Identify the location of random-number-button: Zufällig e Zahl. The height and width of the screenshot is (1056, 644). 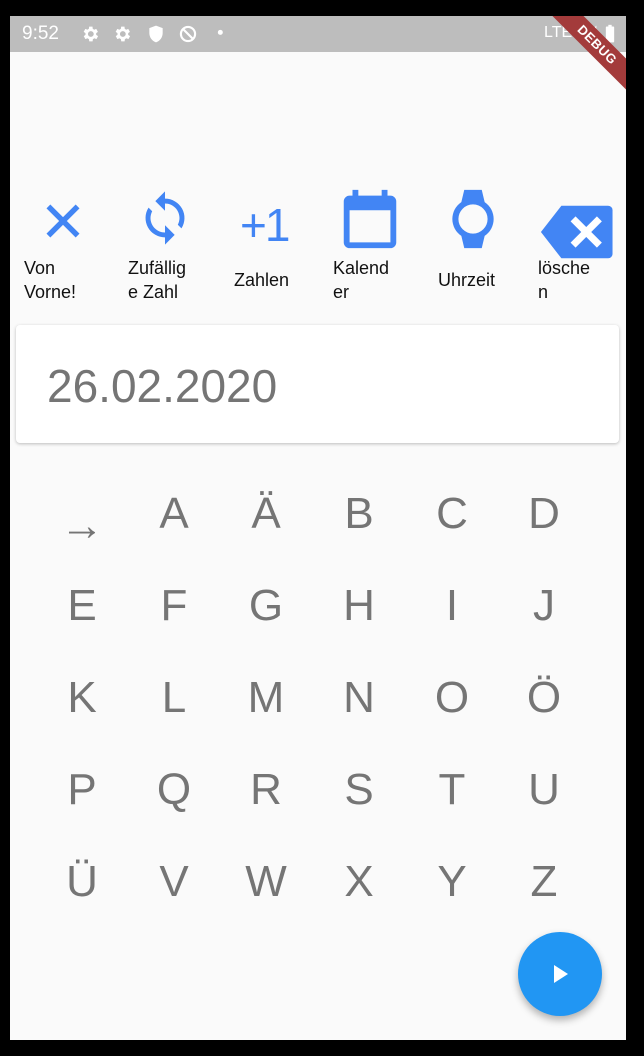
(175, 241).